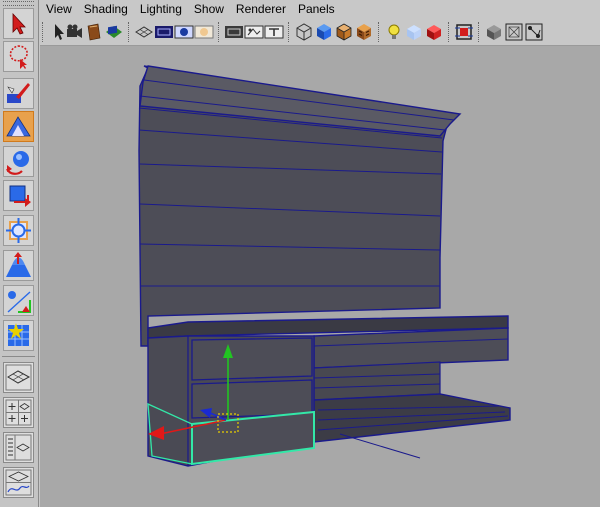 The width and height of the screenshot is (600, 507). I want to click on desk-right-section, so click(411, 348).